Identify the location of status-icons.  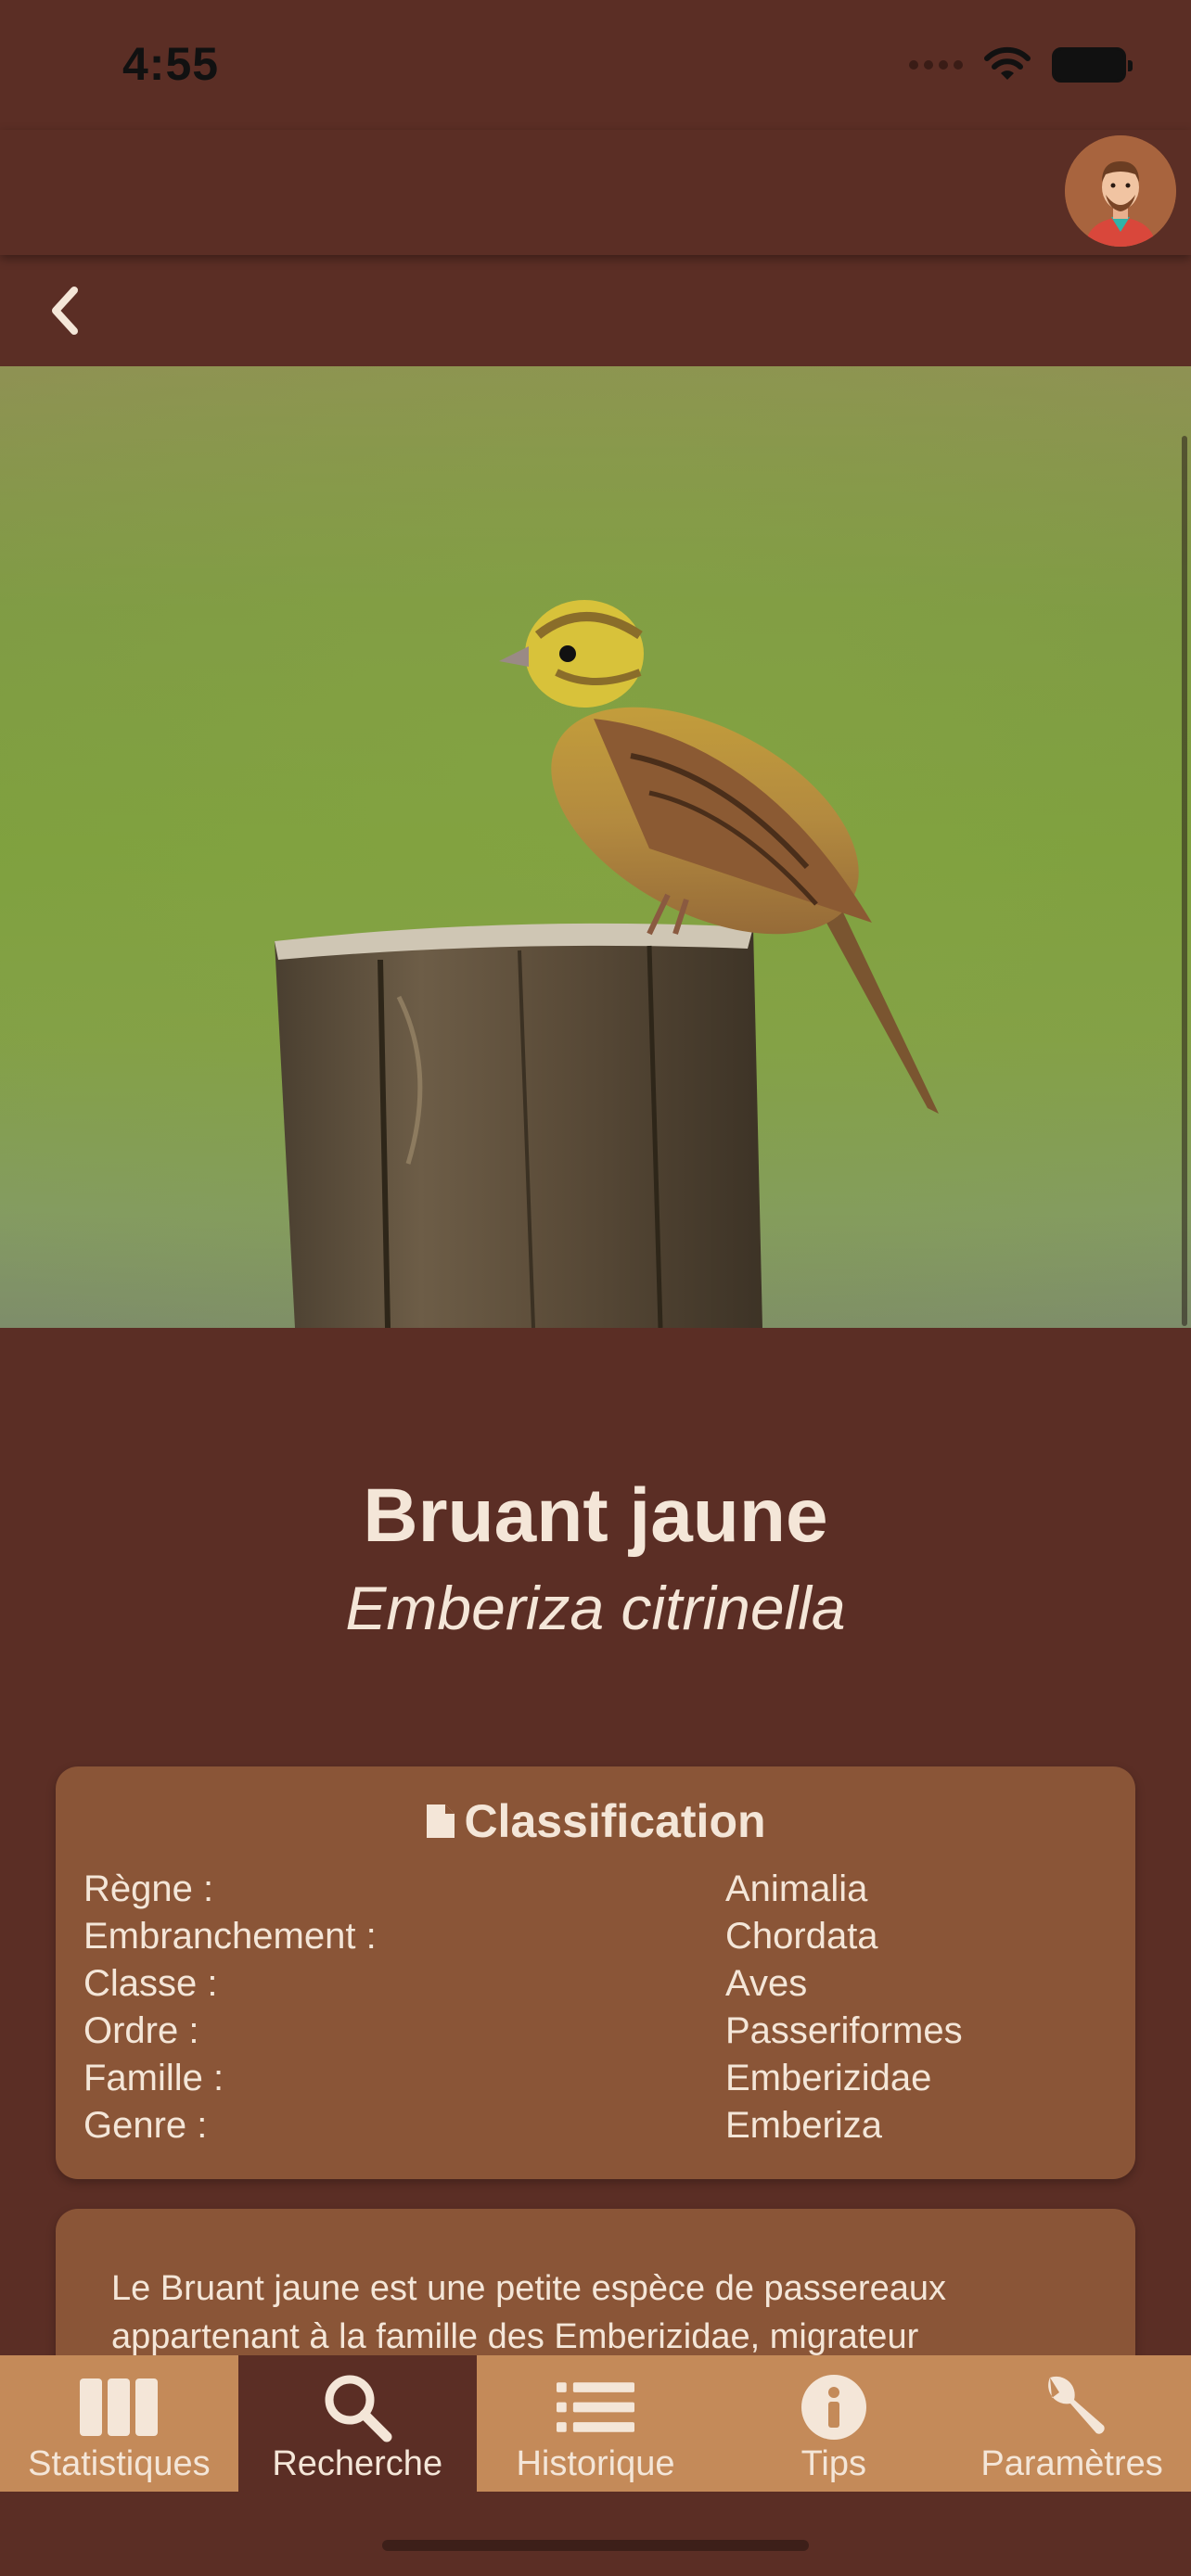
(1021, 64).